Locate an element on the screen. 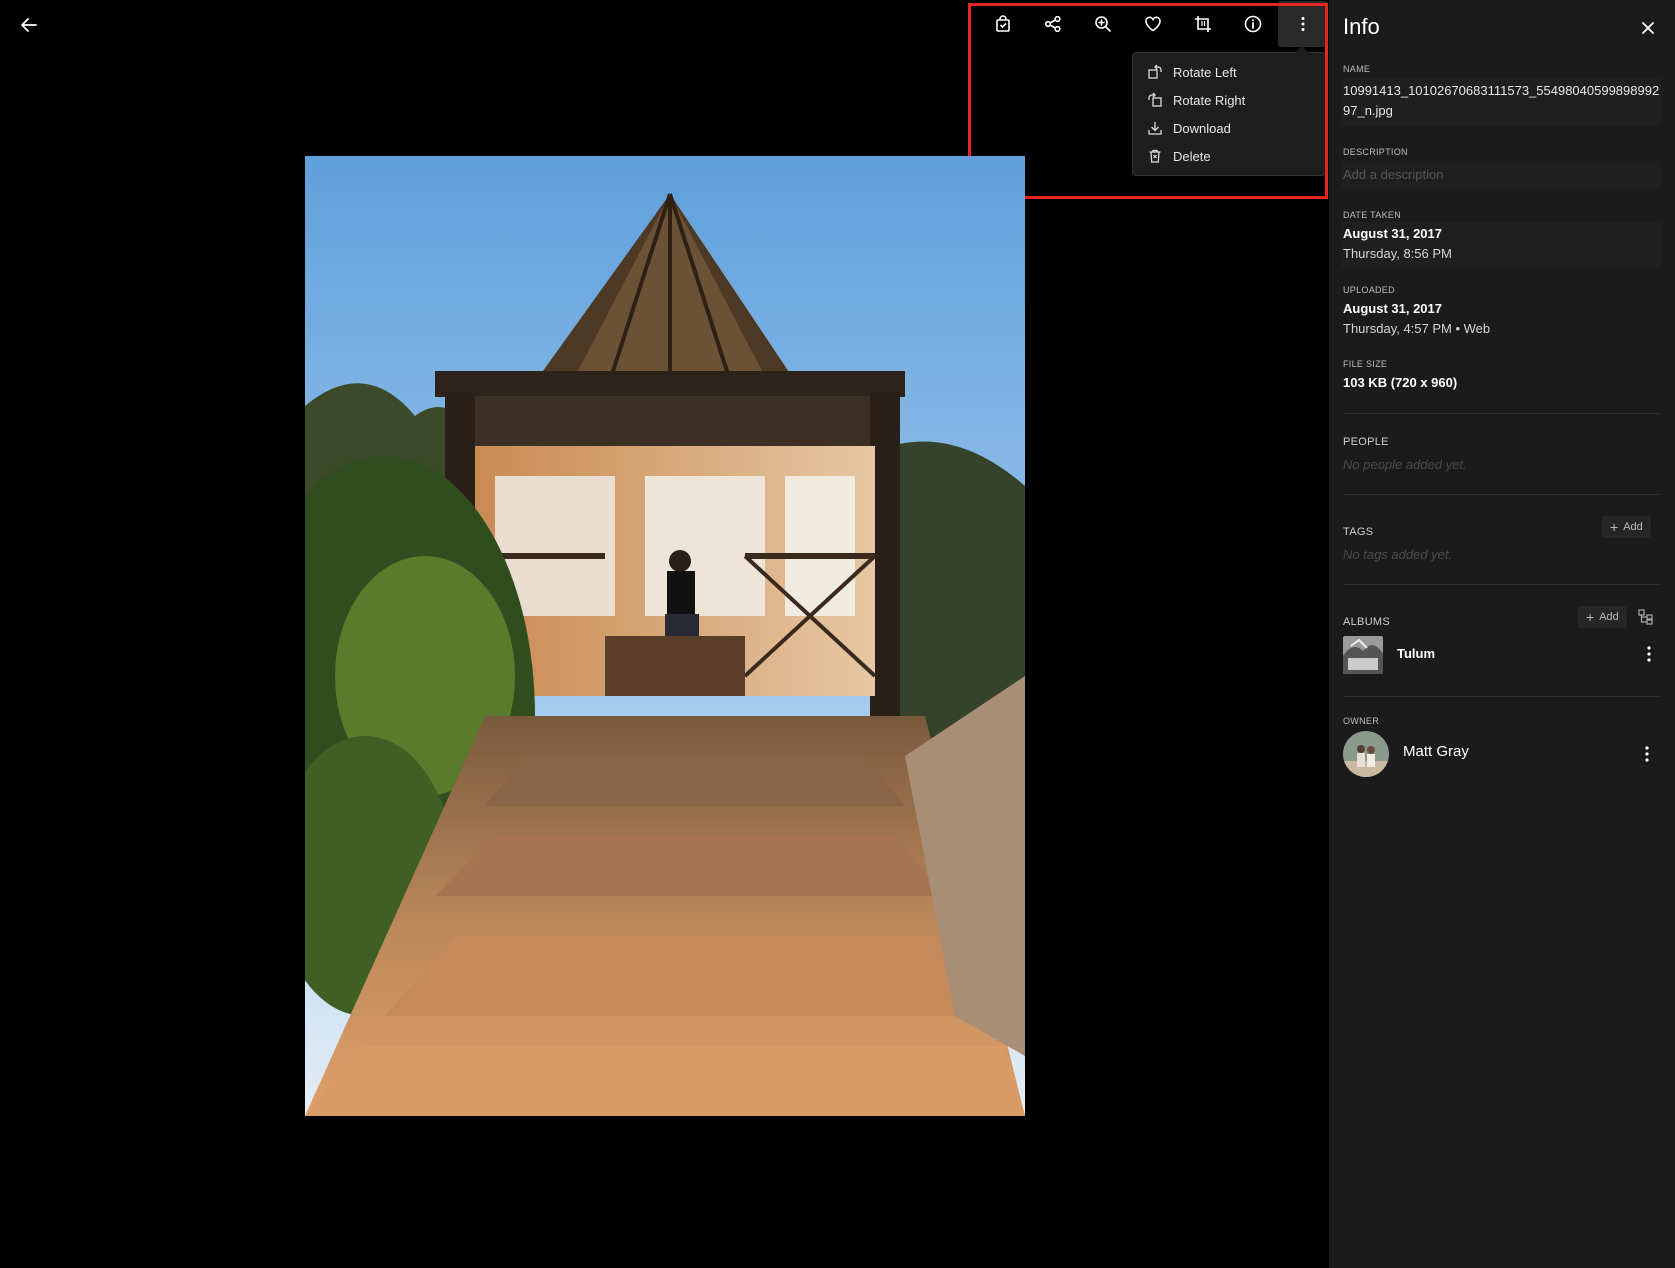 The image size is (1675, 1268). menu-item-delete: Delete is located at coordinates (1229, 156).